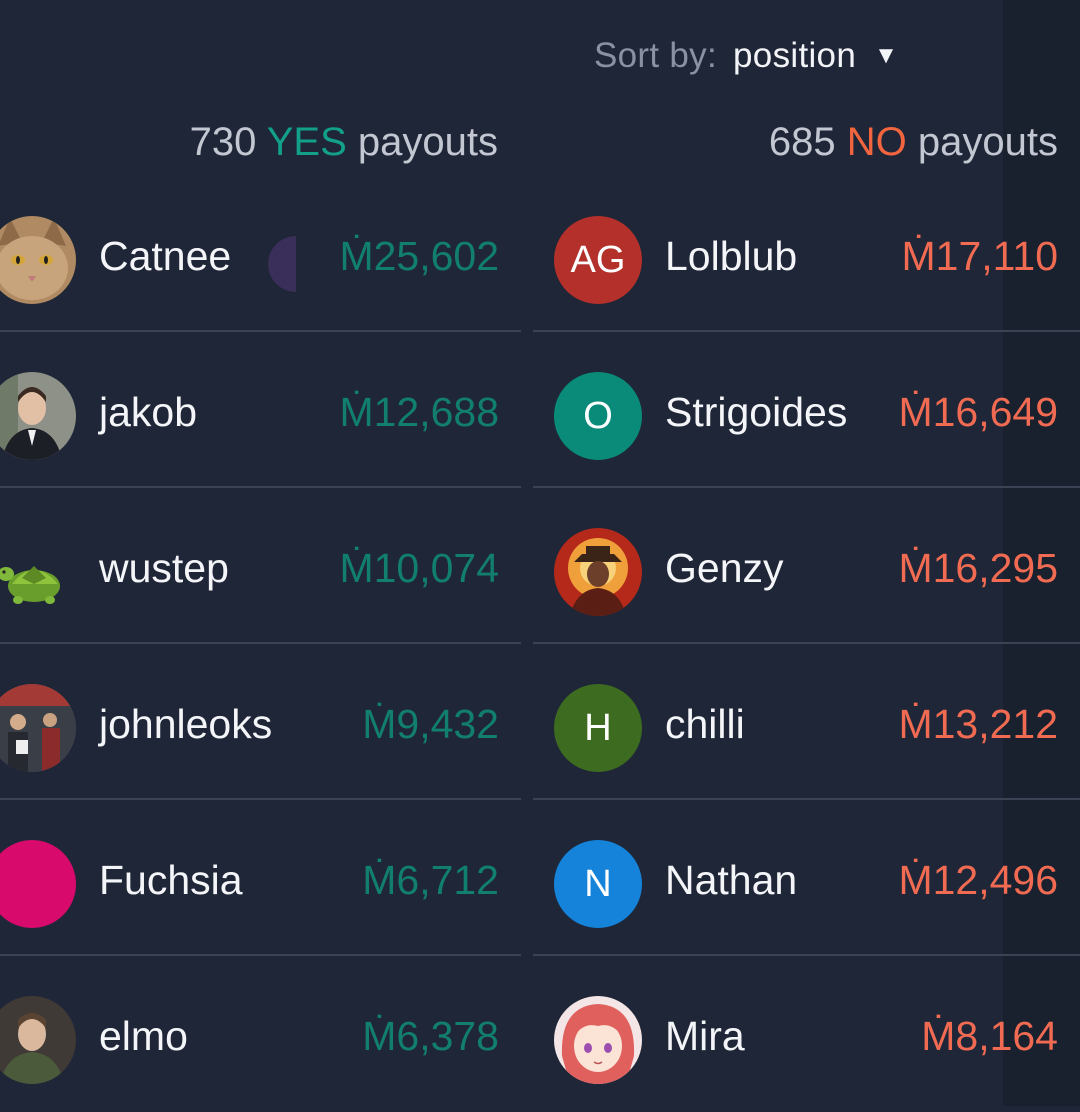  Describe the element at coordinates (806, 722) in the screenshot. I see `no-row: H chilli Ṁ13,212` at that location.